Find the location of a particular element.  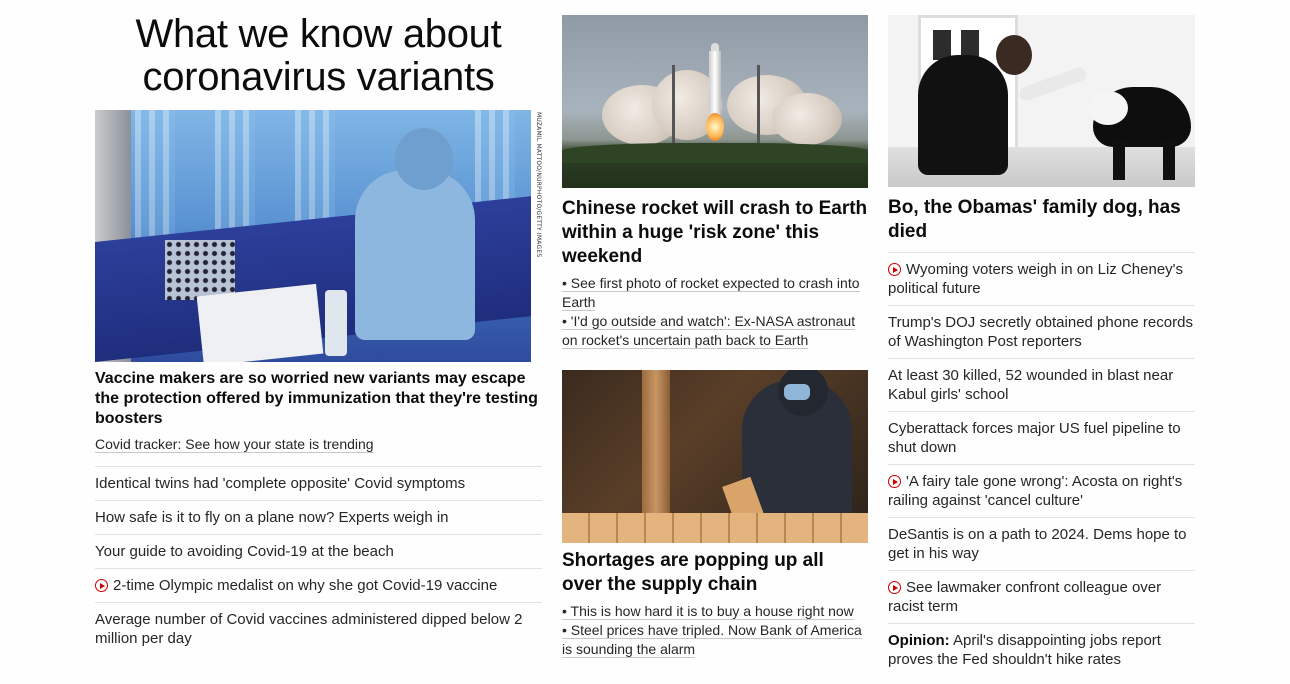

photo-vial-box is located at coordinates (200, 270).